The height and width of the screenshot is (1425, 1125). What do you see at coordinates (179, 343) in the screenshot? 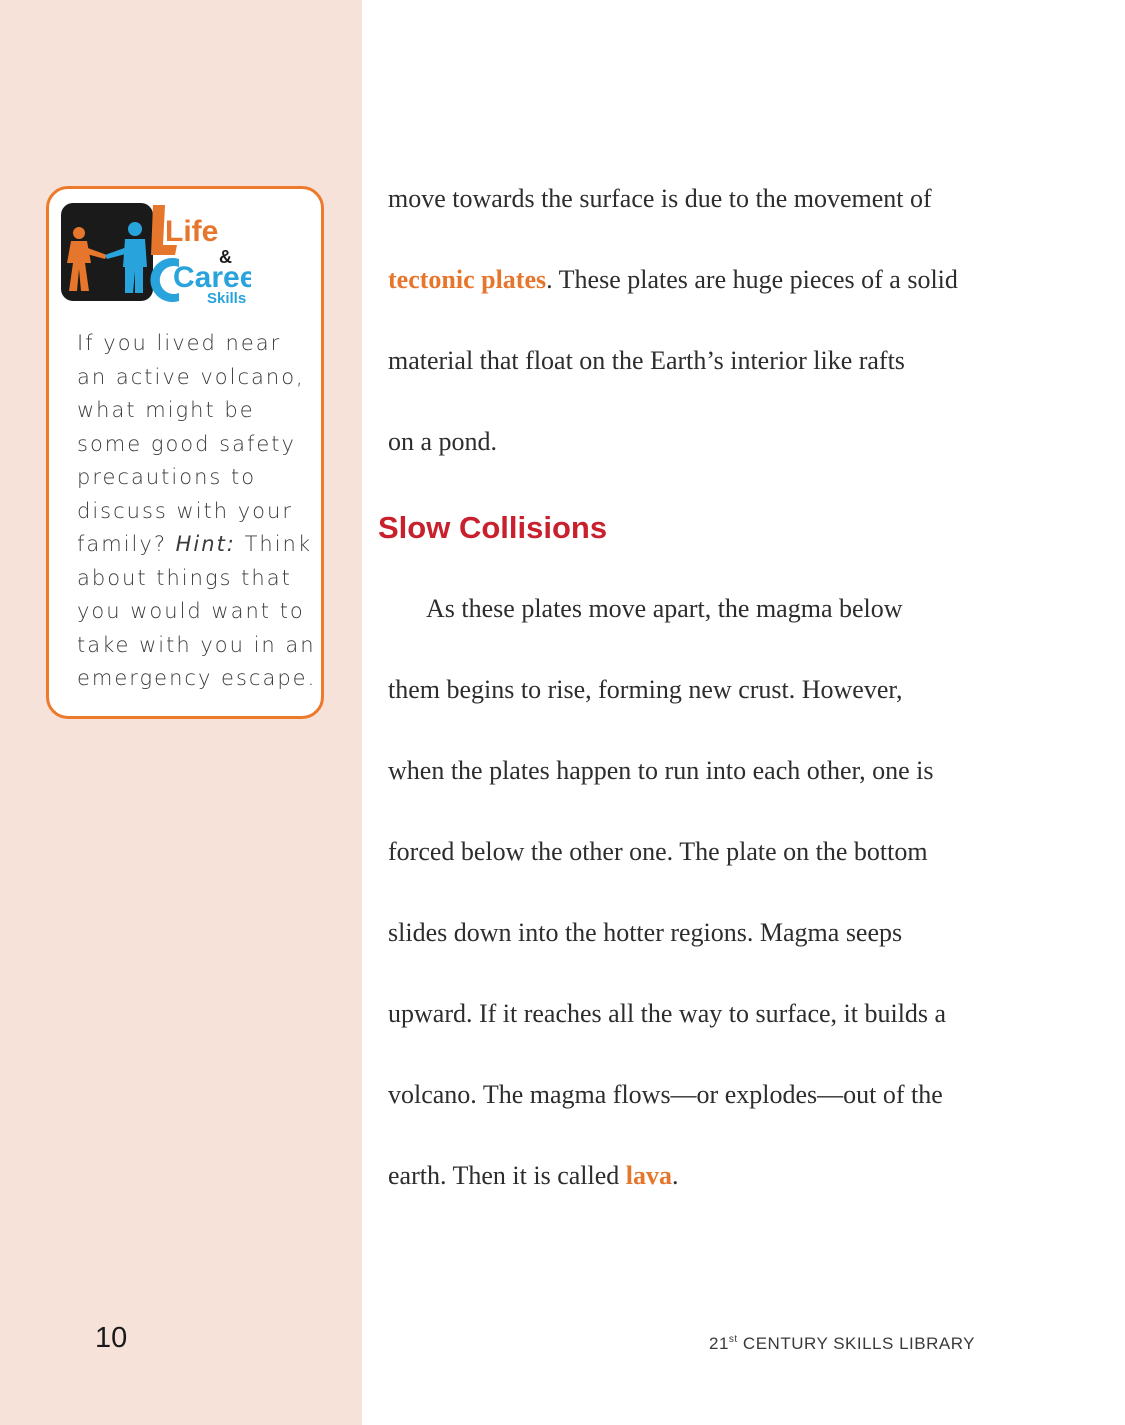
I see `callout-line: If you lived near` at bounding box center [179, 343].